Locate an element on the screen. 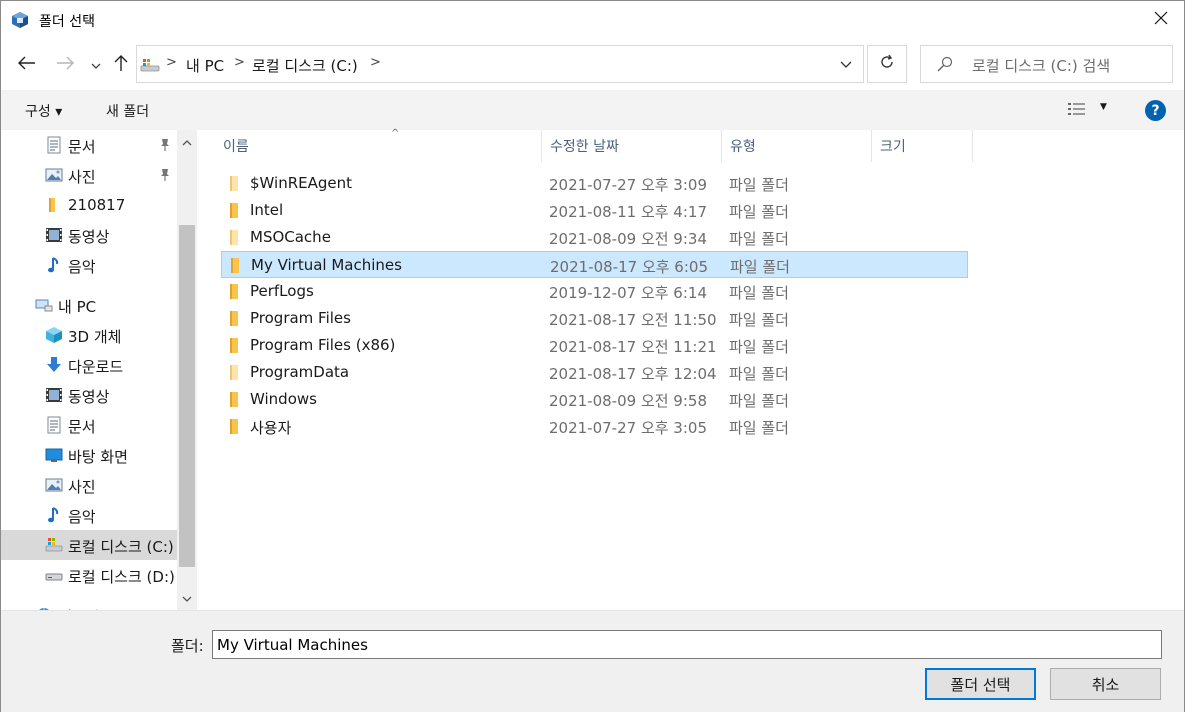  file-name: PerfLogs is located at coordinates (282, 291).